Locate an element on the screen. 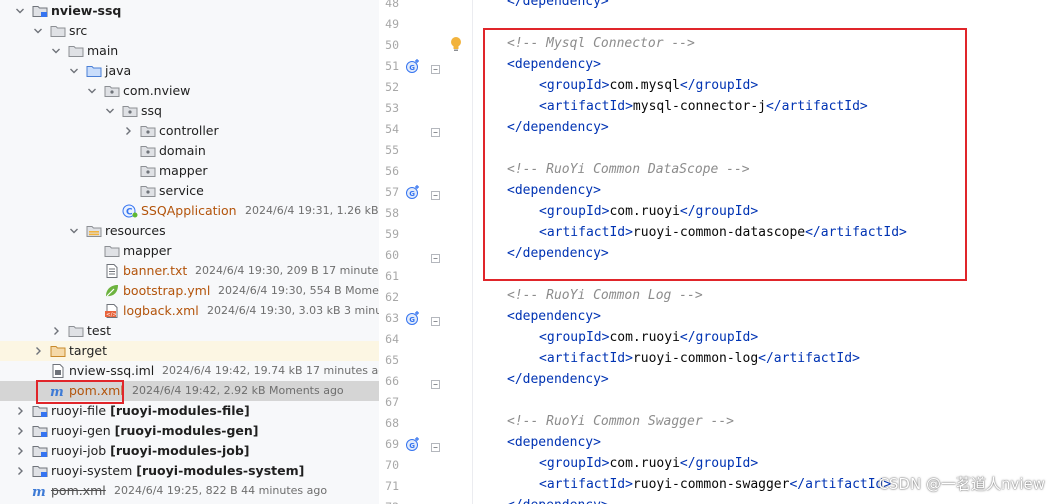  code-text: <groupId>com.ruoyi</groupId> is located at coordinates (648, 337).